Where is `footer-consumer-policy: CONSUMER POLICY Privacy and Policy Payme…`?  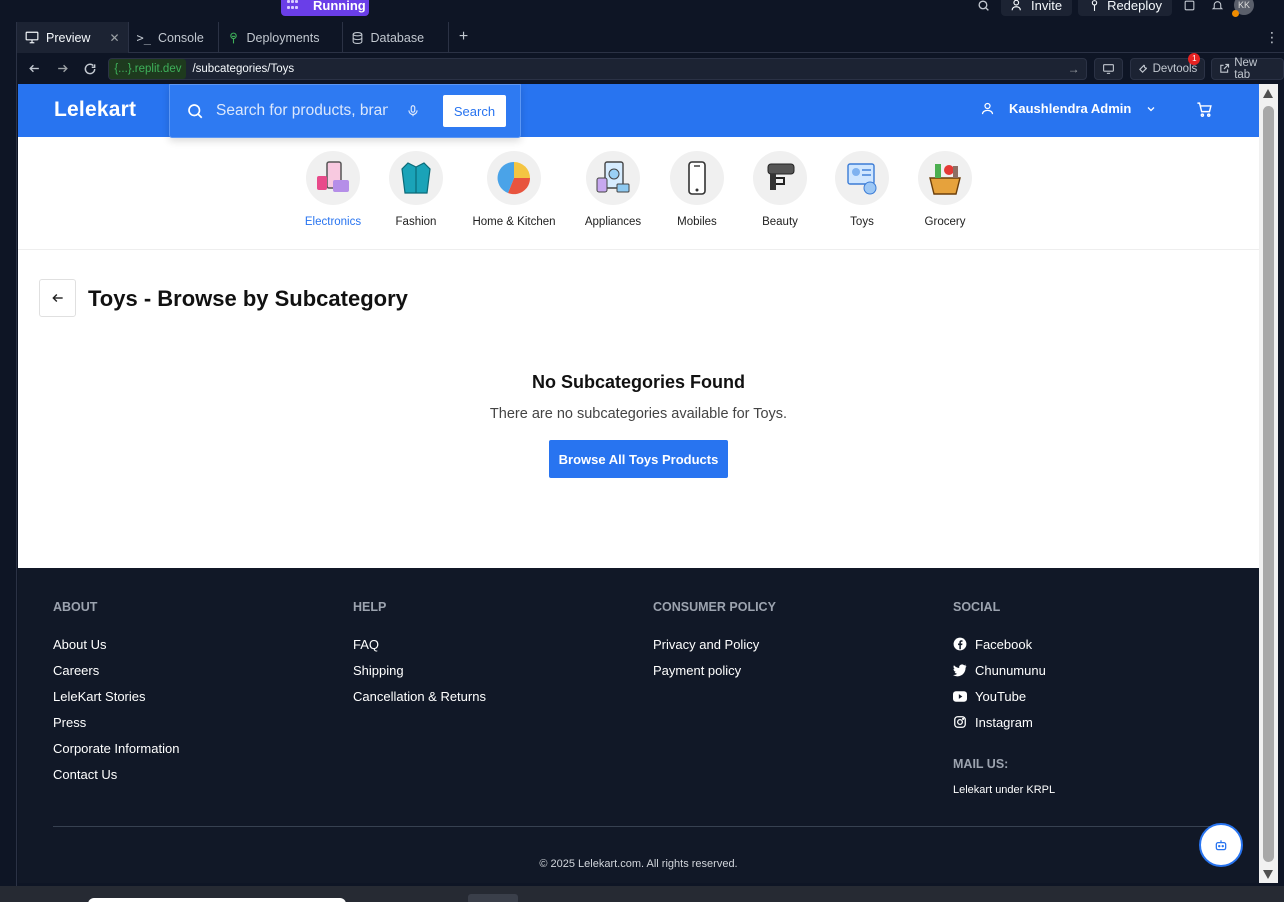
footer-consumer-policy: CONSUMER POLICY Privacy and Policy Payme… is located at coordinates (714, 641).